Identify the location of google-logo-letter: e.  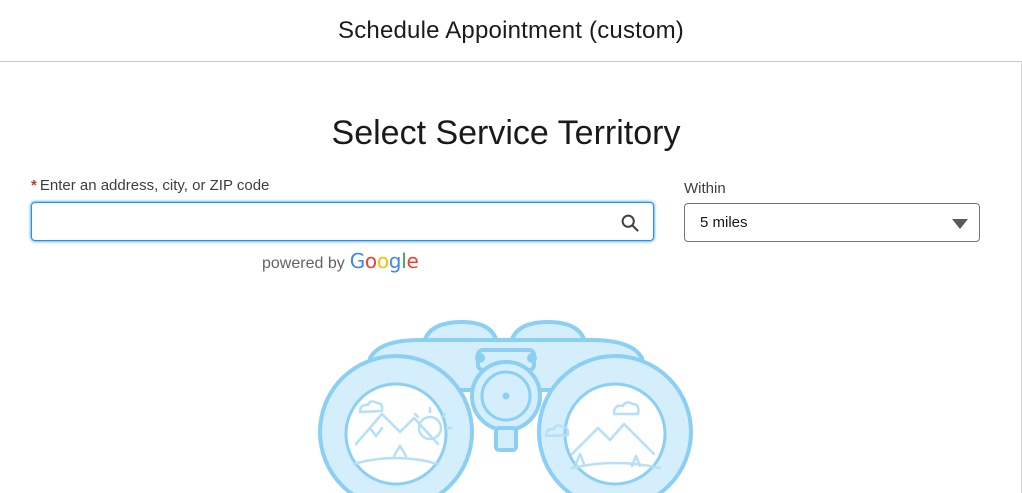
(412, 261).